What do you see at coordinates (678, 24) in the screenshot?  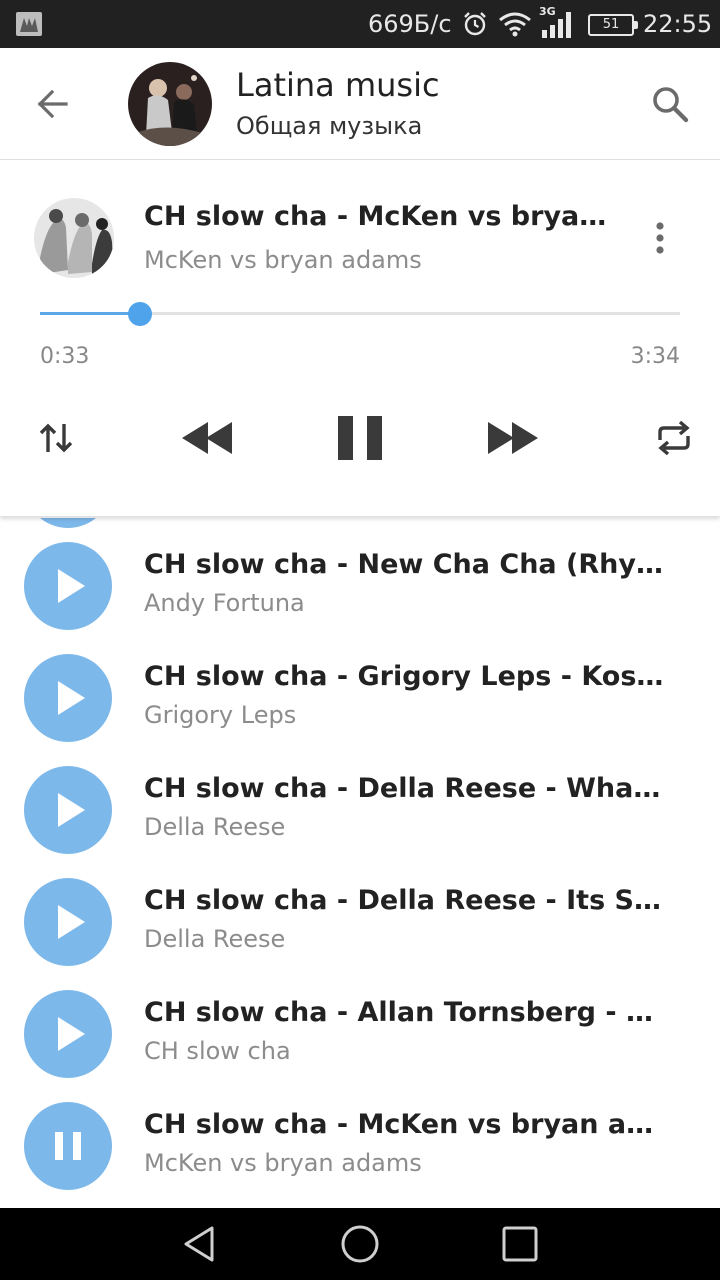 I see `status-clock: 22:55` at bounding box center [678, 24].